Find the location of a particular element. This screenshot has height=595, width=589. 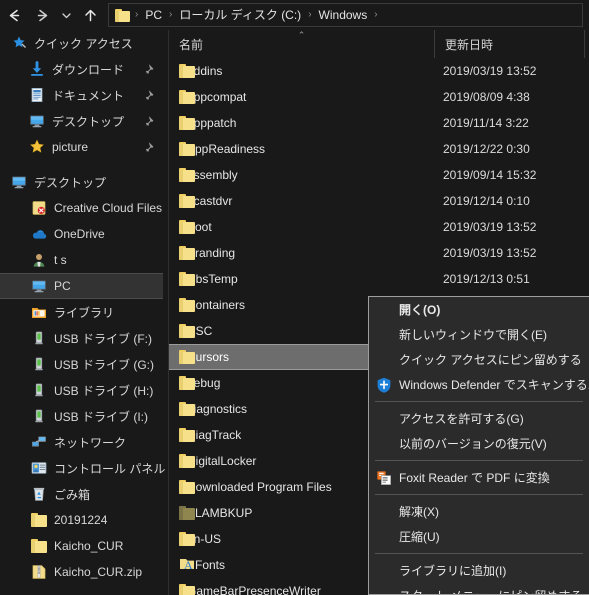

column-headers: ⌃ 名前 更新日時 is located at coordinates (379, 44).